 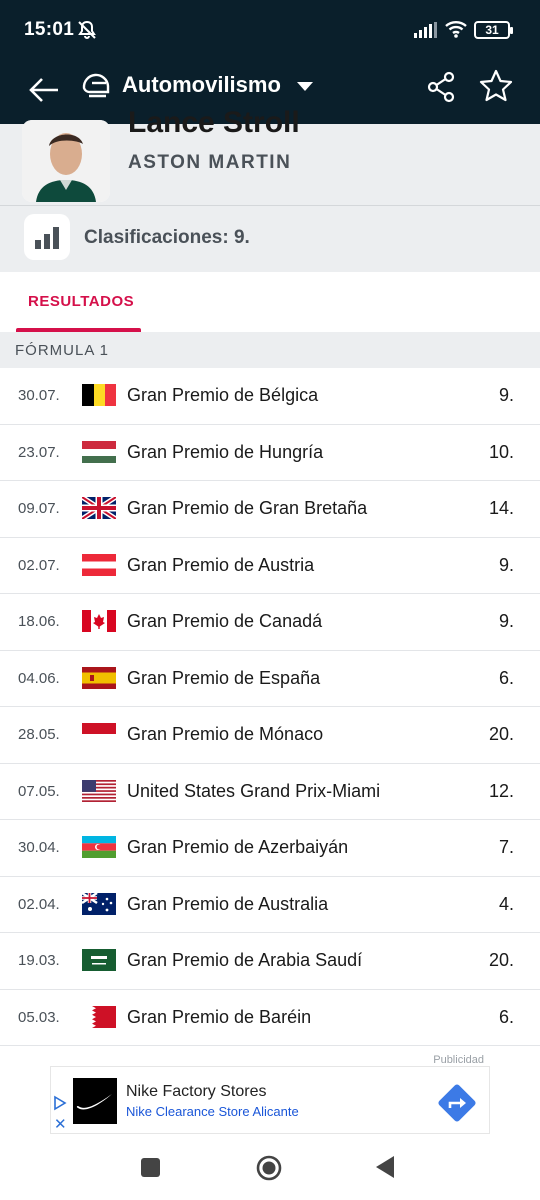 What do you see at coordinates (221, 564) in the screenshot?
I see `race-name: Gran Premio de Austria` at bounding box center [221, 564].